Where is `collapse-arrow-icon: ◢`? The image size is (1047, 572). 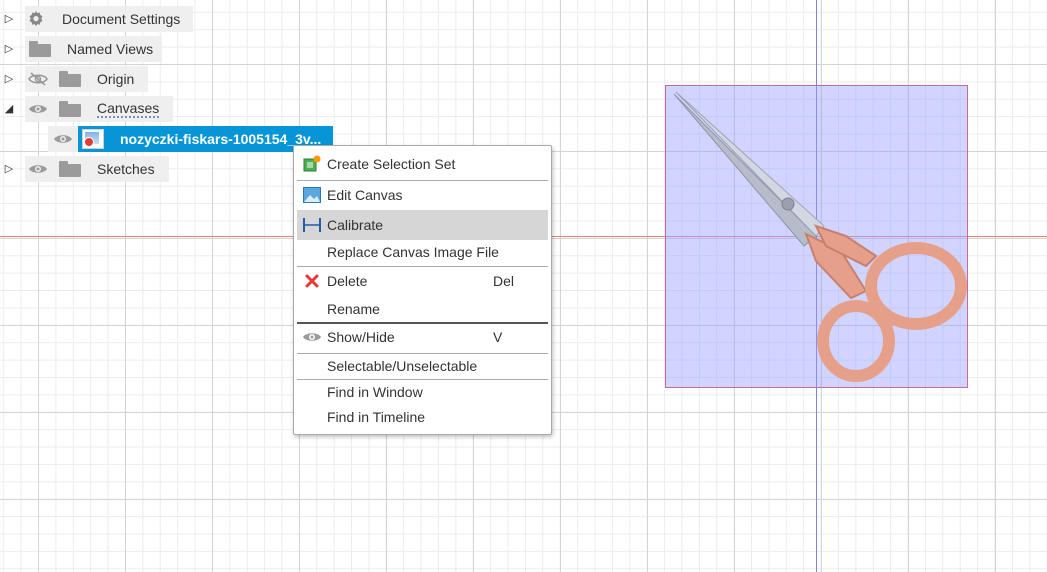
collapse-arrow-icon: ◢ is located at coordinates (9, 108).